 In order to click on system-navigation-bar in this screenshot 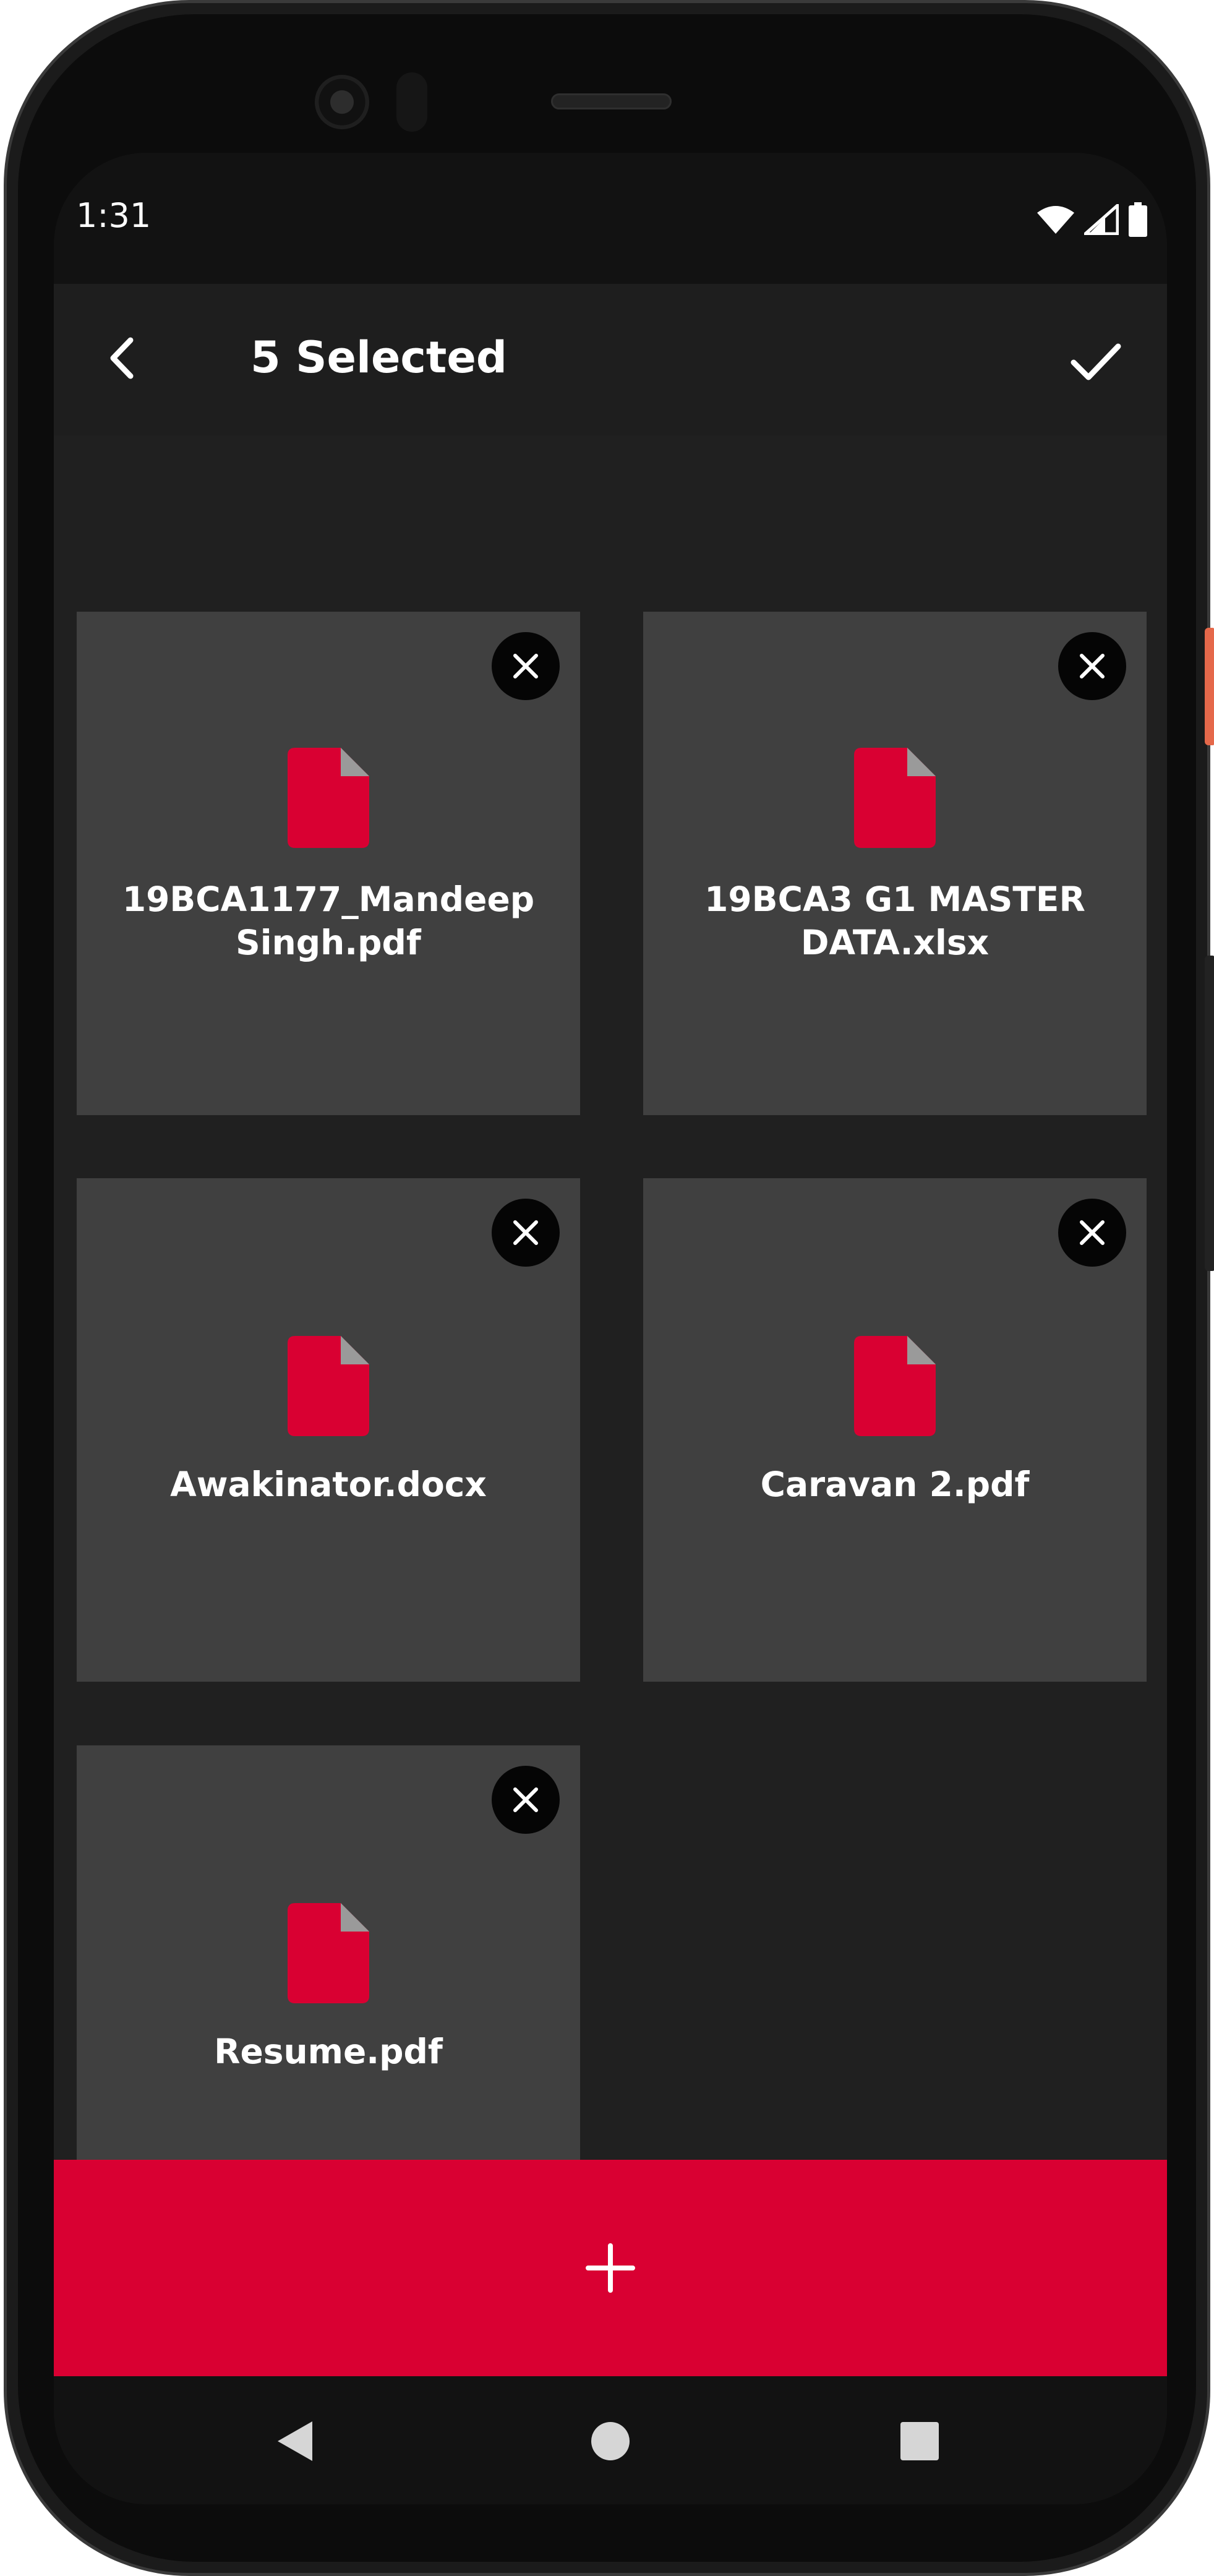, I will do `click(611, 2440)`.